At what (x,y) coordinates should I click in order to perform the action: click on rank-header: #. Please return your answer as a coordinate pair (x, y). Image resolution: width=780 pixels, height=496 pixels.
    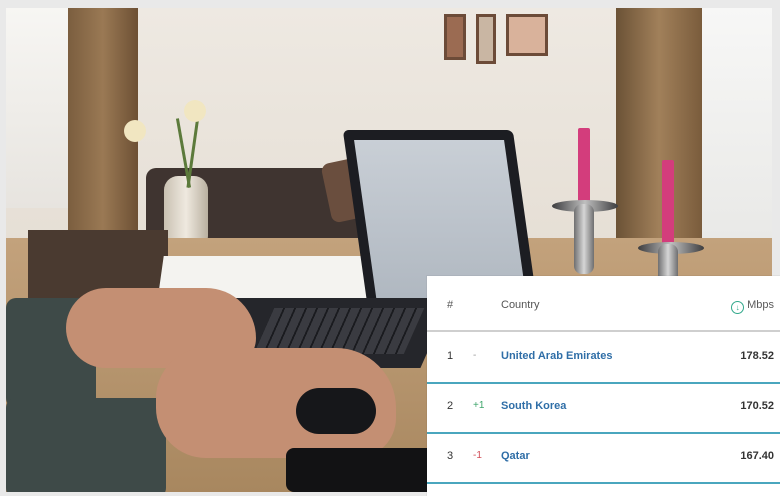
    Looking at the image, I should click on (450, 305).